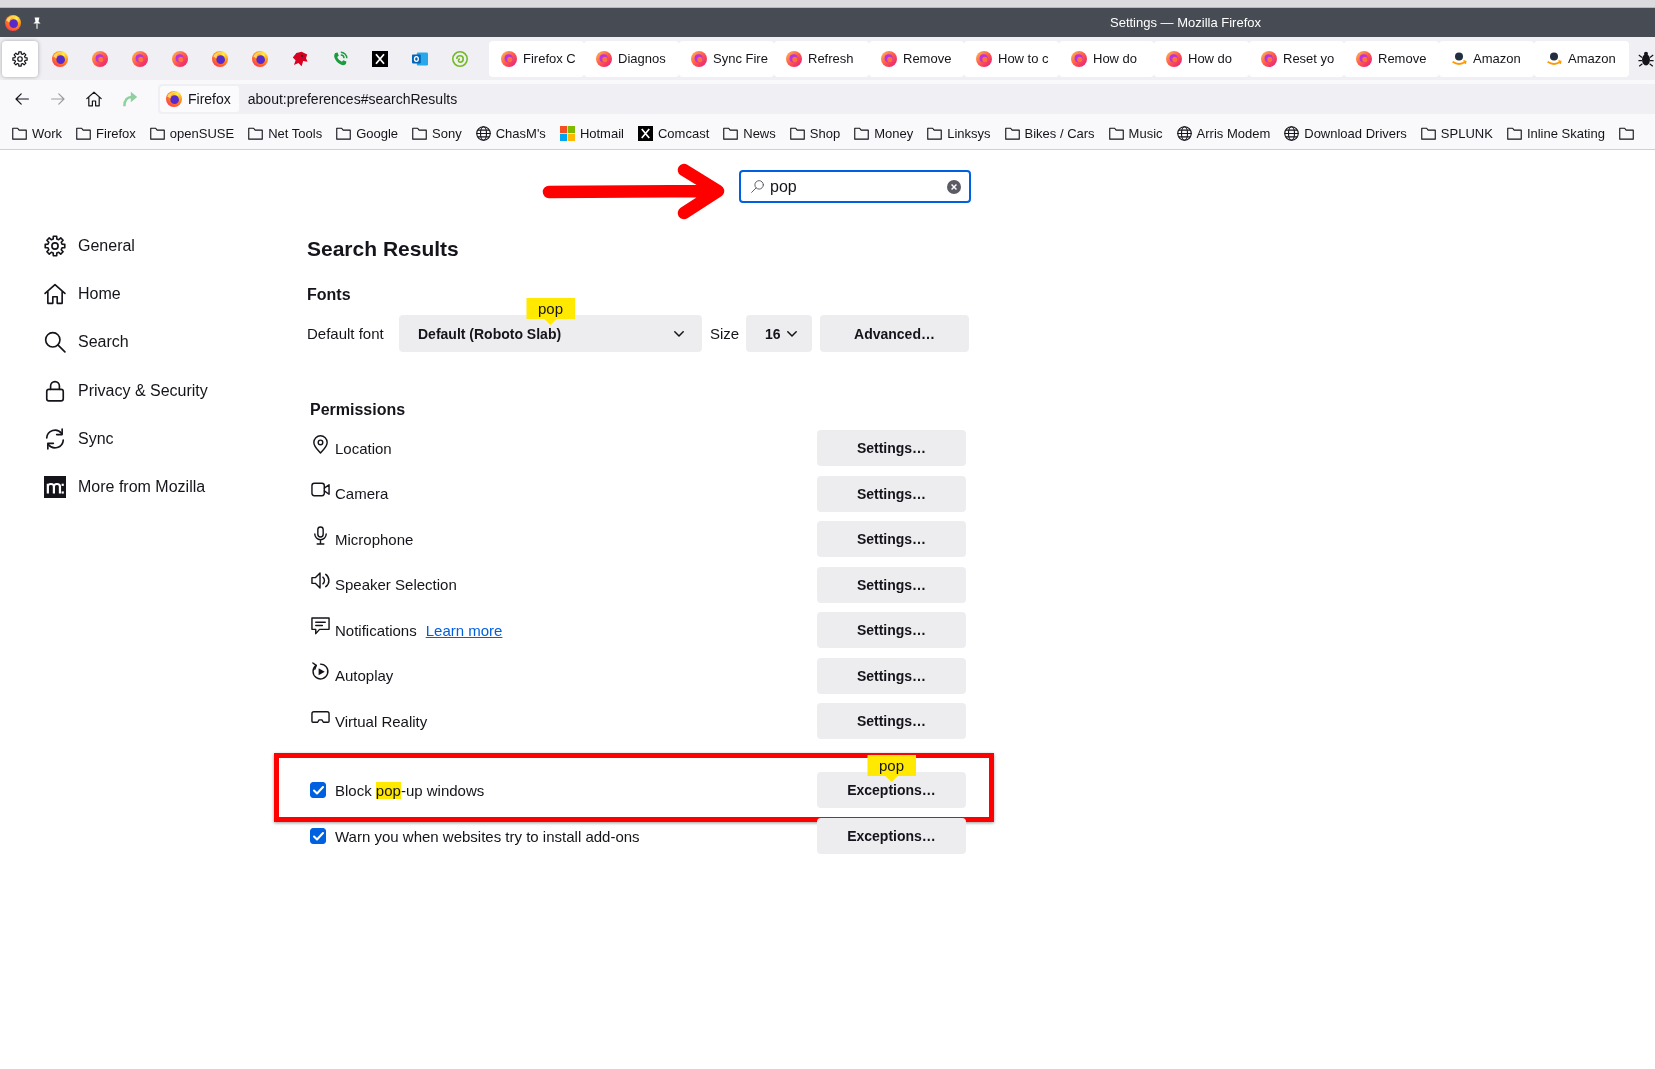  What do you see at coordinates (1011, 58) in the screenshot?
I see `tab: How to c` at bounding box center [1011, 58].